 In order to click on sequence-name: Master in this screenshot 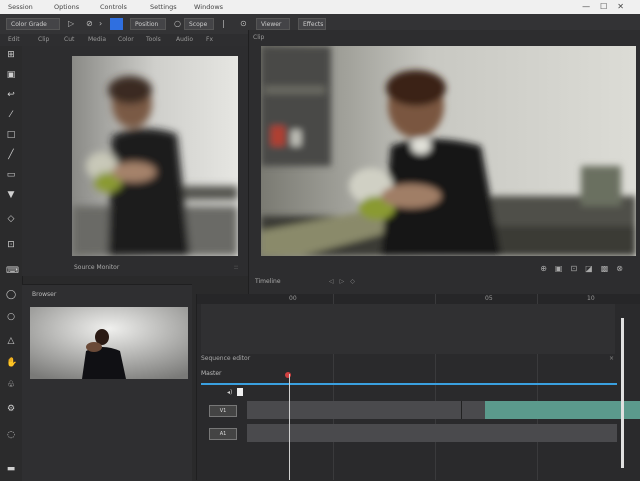, I will do `click(211, 373)`.